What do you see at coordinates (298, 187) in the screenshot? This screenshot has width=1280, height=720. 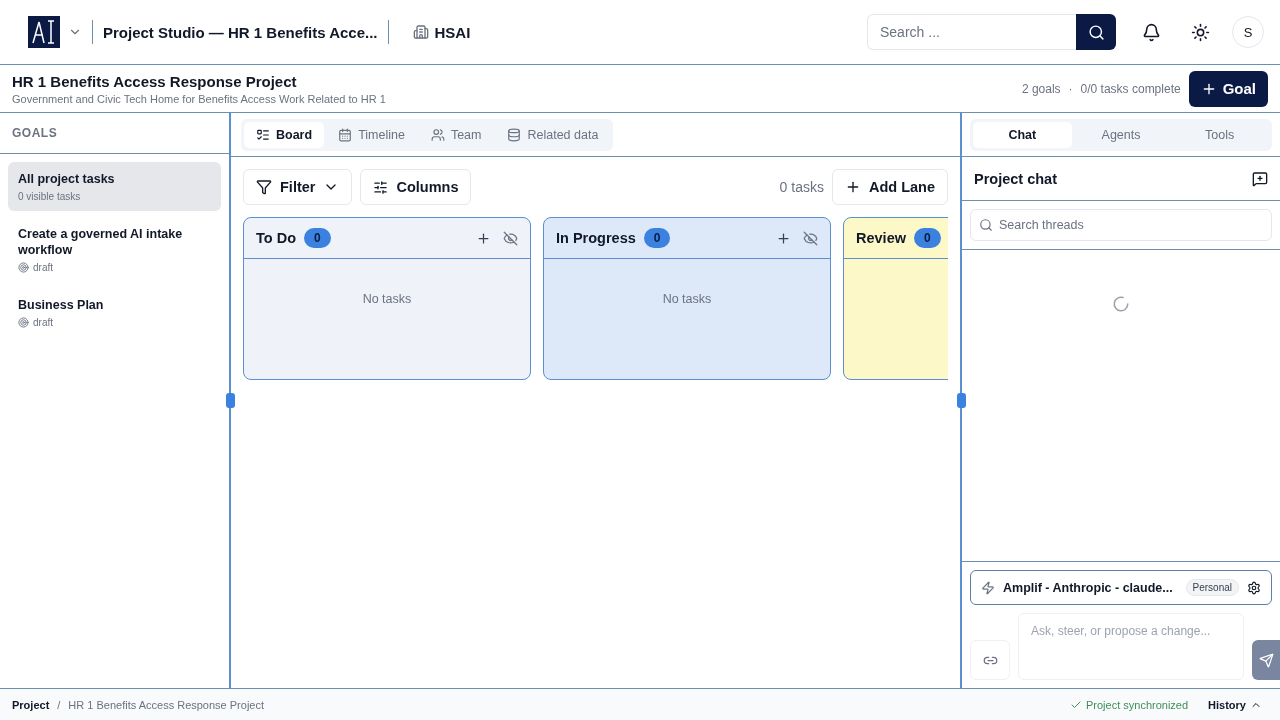 I see `filter-button: Filter` at bounding box center [298, 187].